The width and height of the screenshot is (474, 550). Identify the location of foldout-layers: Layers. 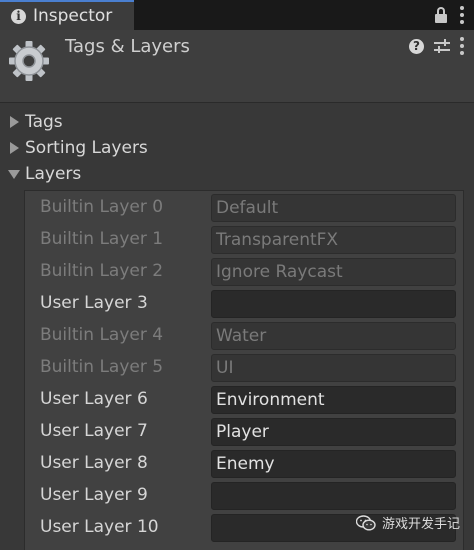
(237, 174).